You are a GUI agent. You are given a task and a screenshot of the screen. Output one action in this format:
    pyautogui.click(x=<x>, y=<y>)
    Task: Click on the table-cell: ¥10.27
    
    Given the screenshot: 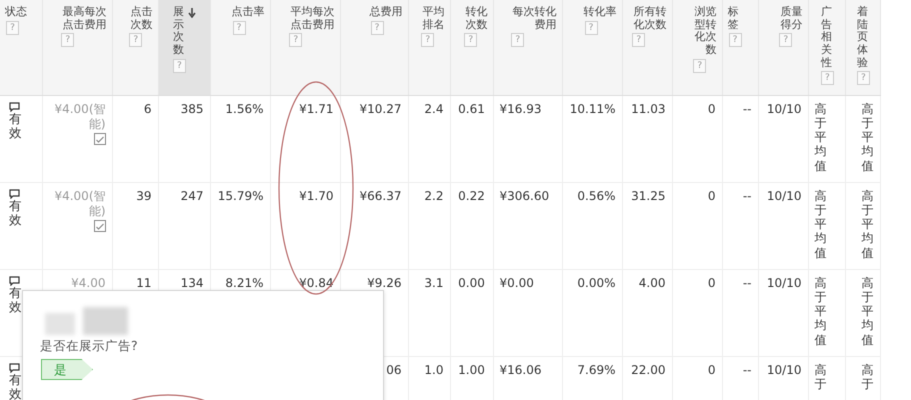 What is the action you would take?
    pyautogui.click(x=381, y=109)
    